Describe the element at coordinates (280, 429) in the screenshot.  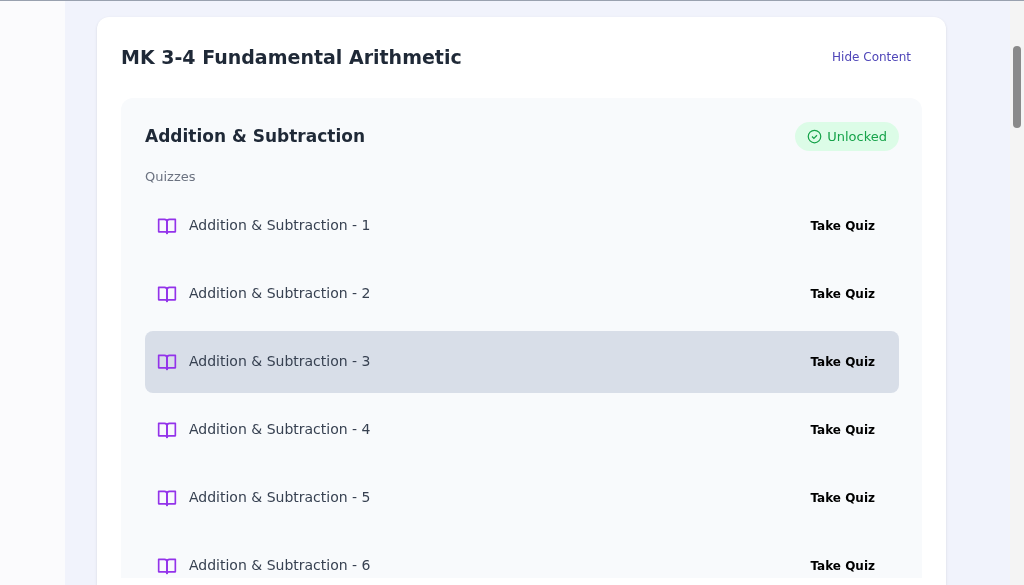
I see `quiz-title: Addition & Subtraction - 4` at that location.